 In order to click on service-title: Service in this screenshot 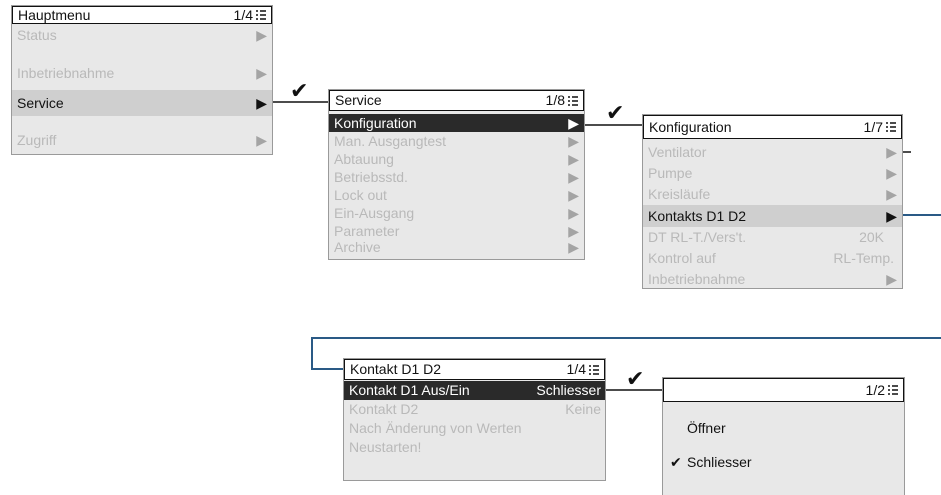, I will do `click(358, 100)`.